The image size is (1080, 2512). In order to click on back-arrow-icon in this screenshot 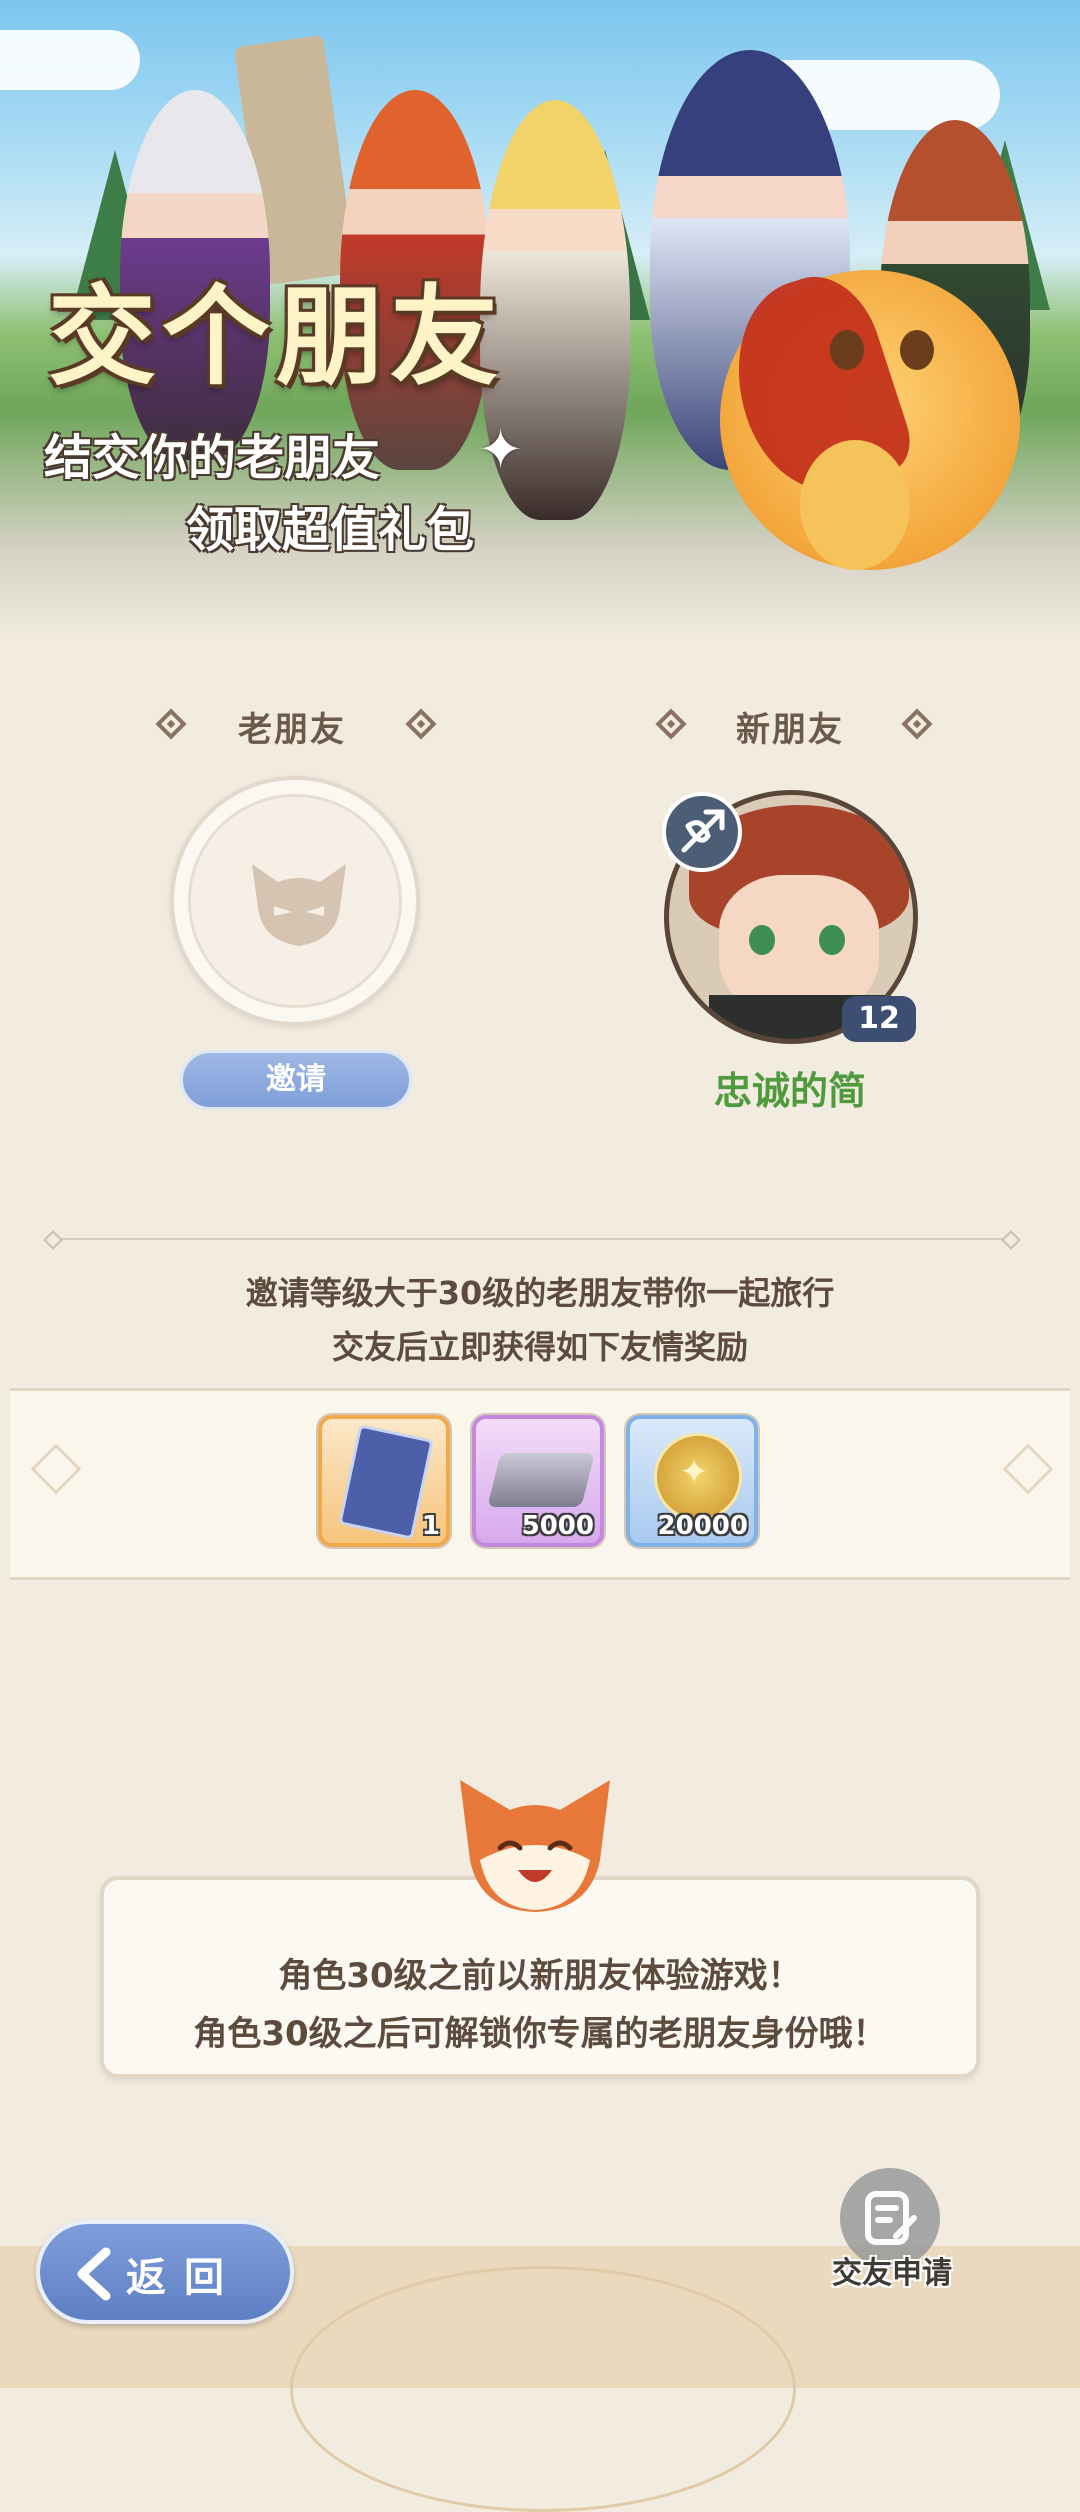, I will do `click(94, 2274)`.